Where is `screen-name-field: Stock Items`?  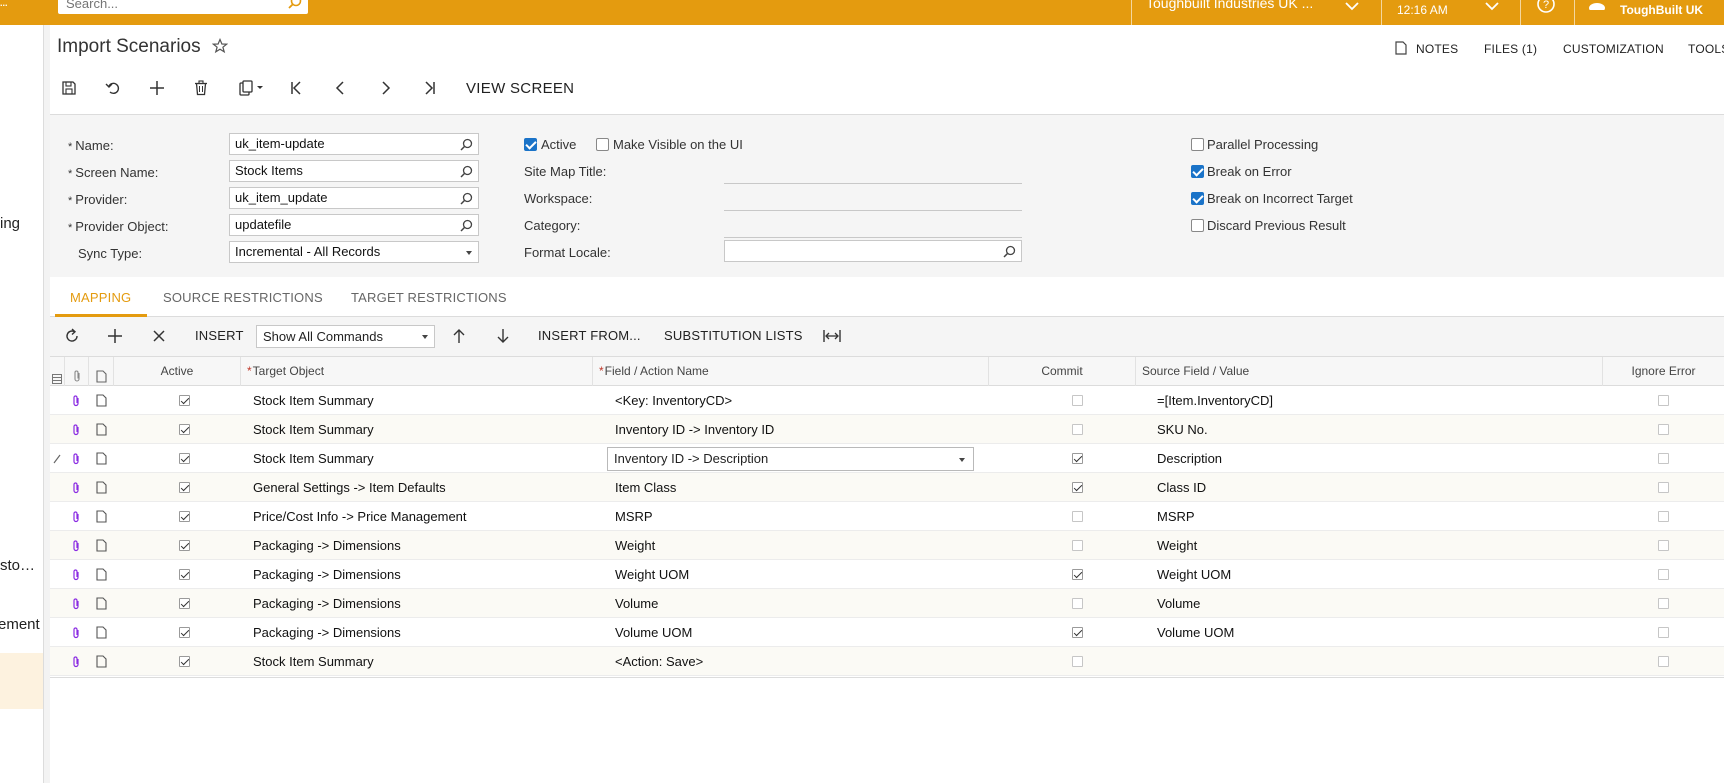
screen-name-field: Stock Items is located at coordinates (354, 171).